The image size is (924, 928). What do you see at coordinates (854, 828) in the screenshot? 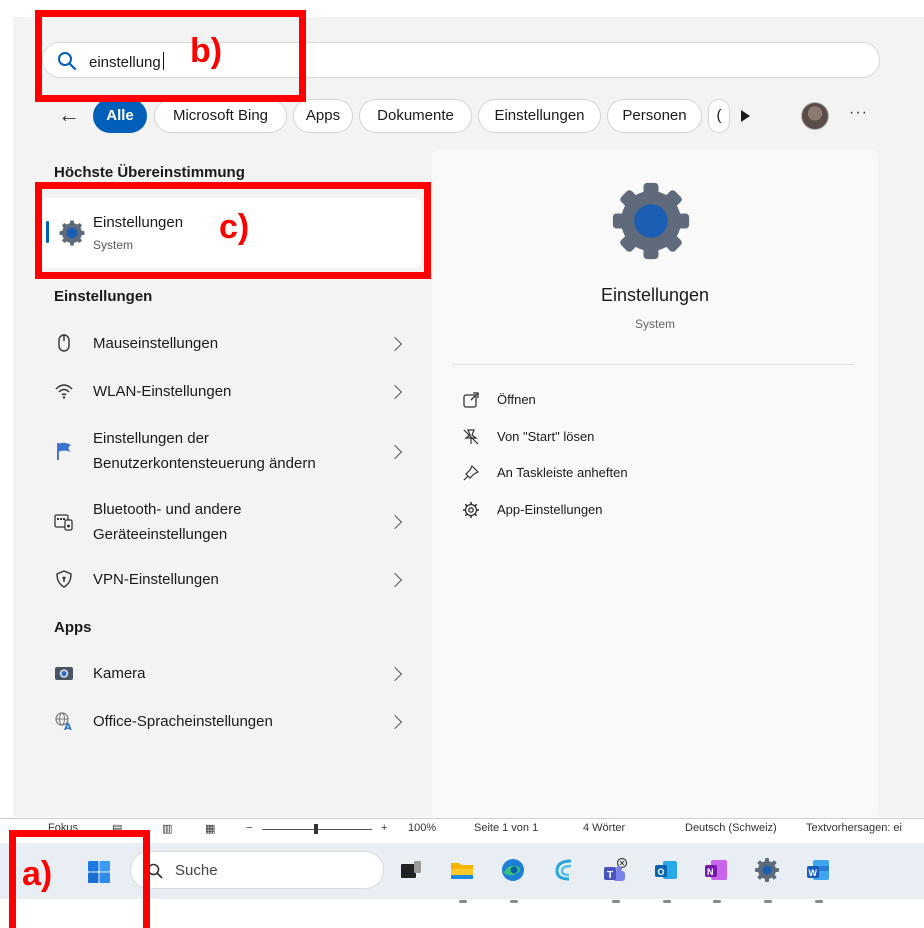
I see `text-predictions: Textvorhersagen: ei` at bounding box center [854, 828].